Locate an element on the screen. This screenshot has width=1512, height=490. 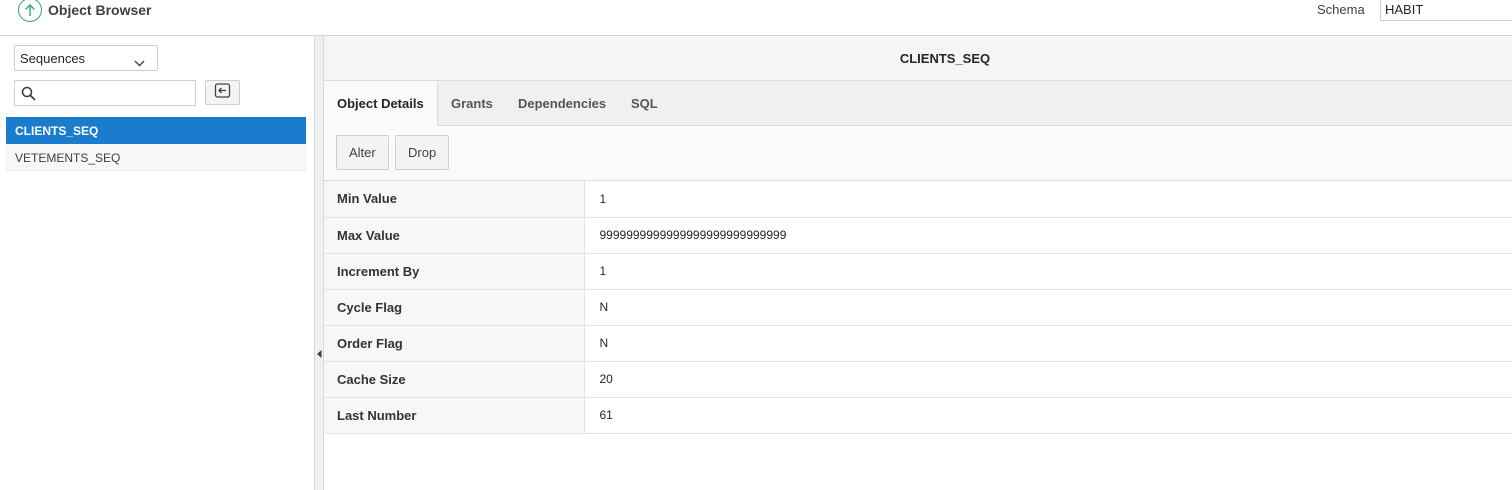
object-title-bar: CLIENTS_SEQ is located at coordinates (918, 58).